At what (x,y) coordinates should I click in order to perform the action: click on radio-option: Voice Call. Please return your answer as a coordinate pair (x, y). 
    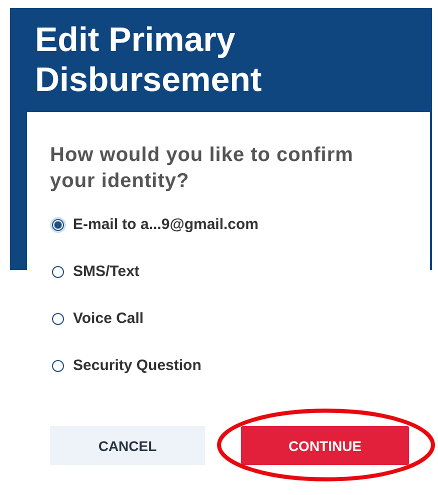
    Looking at the image, I should click on (241, 318).